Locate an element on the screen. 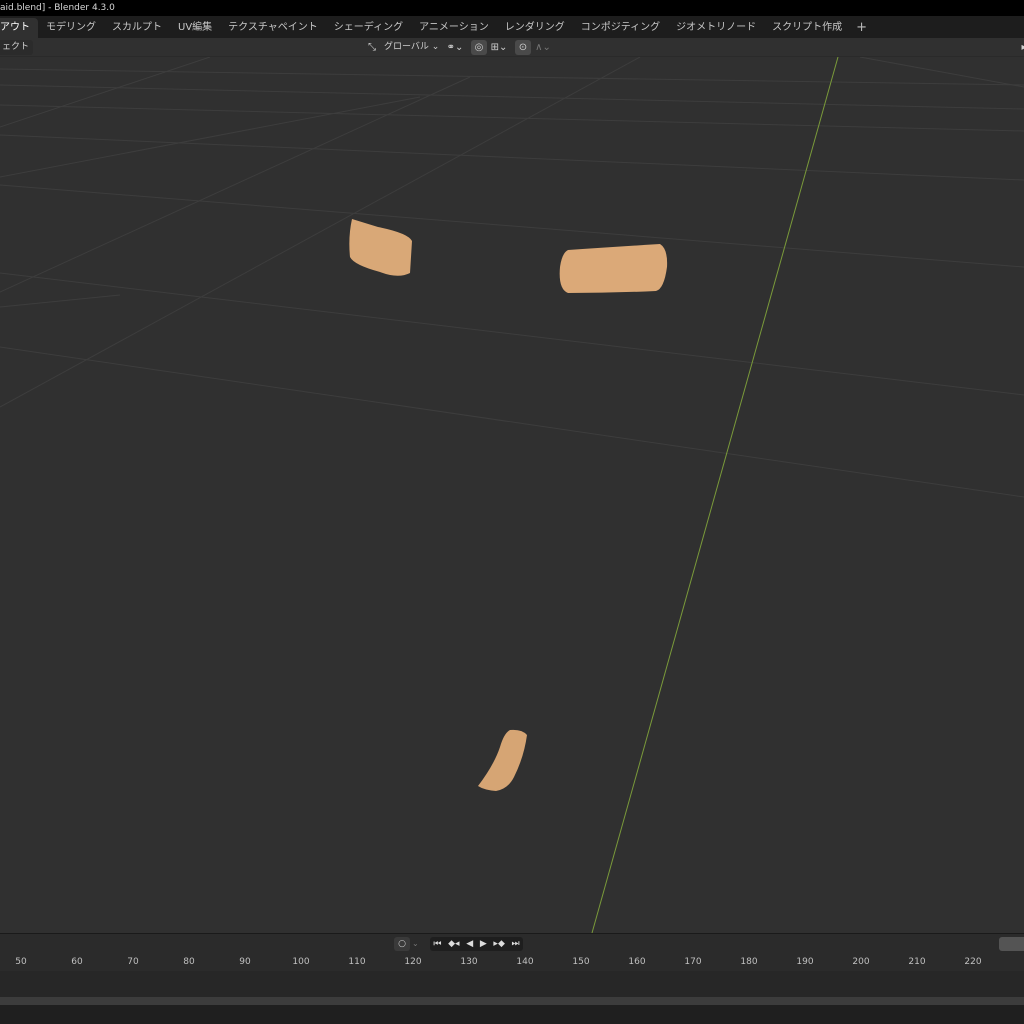 This screenshot has height=1024, width=1024. transform-pivot-icon: ⤡ is located at coordinates (372, 47).